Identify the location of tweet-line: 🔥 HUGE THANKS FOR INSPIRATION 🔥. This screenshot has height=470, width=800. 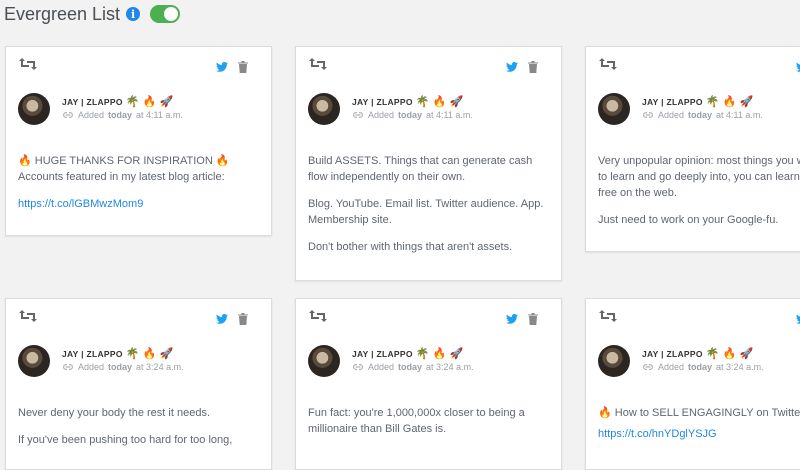
(124, 161).